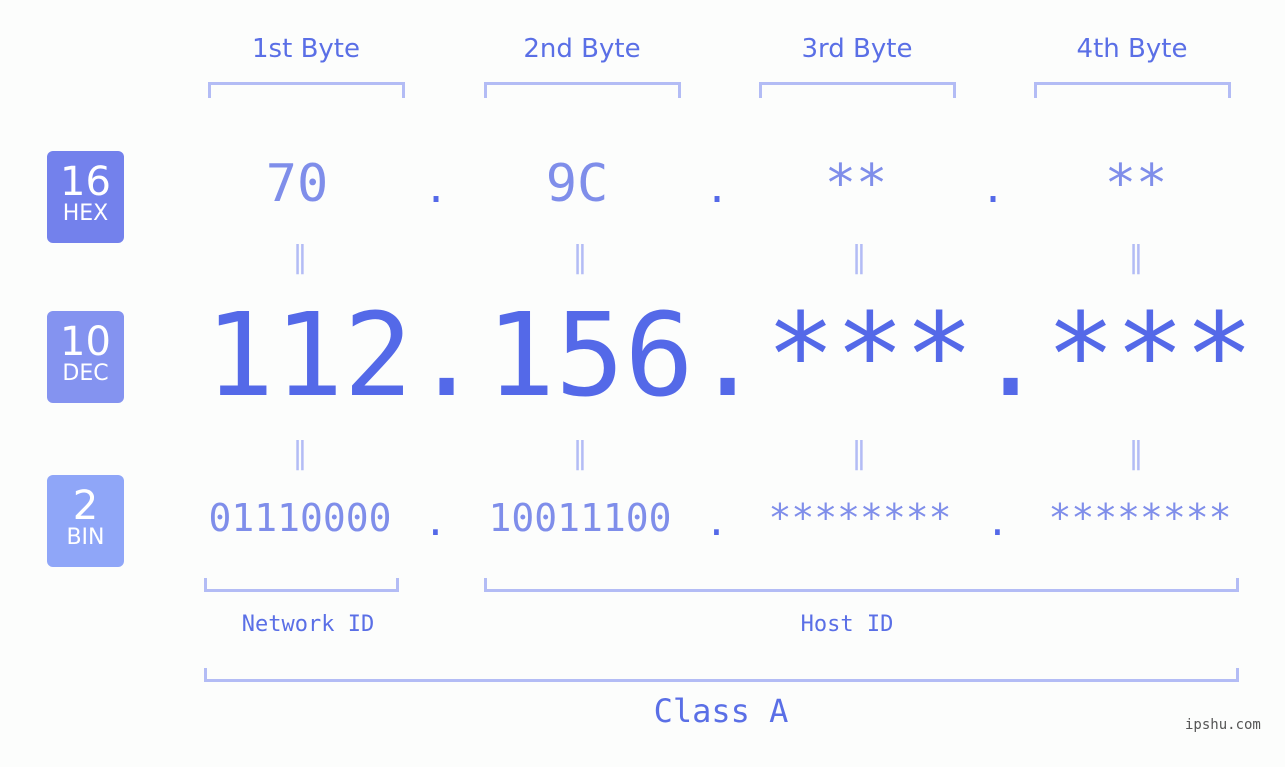  What do you see at coordinates (85, 182) in the screenshot?
I see `hex-badge-number: 16` at bounding box center [85, 182].